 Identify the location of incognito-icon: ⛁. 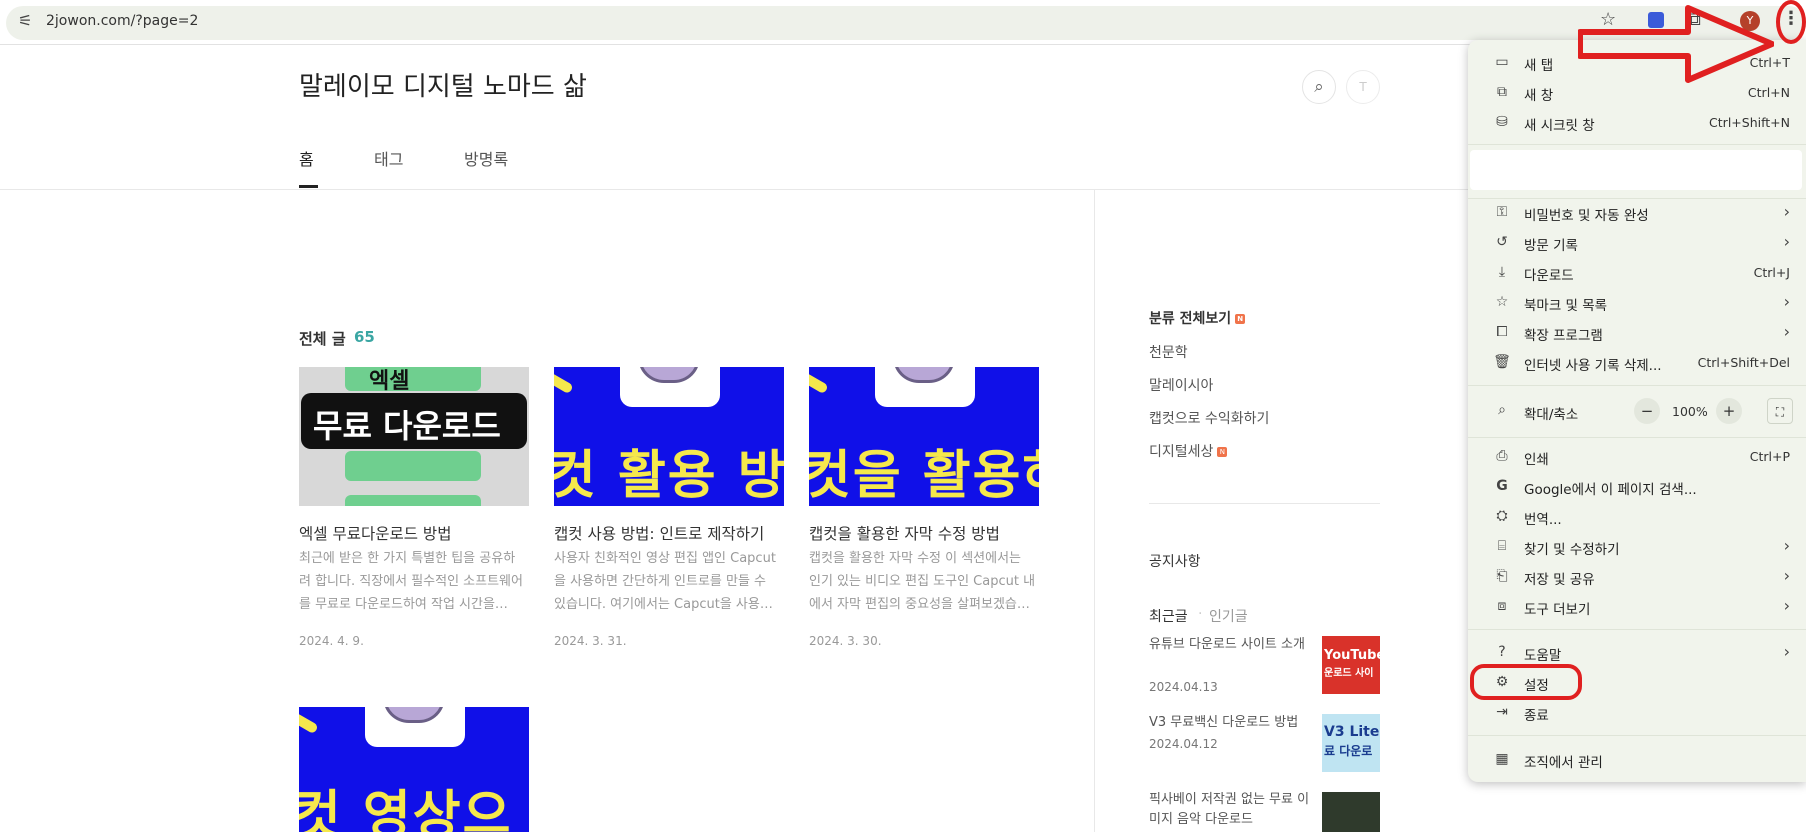
(1502, 122).